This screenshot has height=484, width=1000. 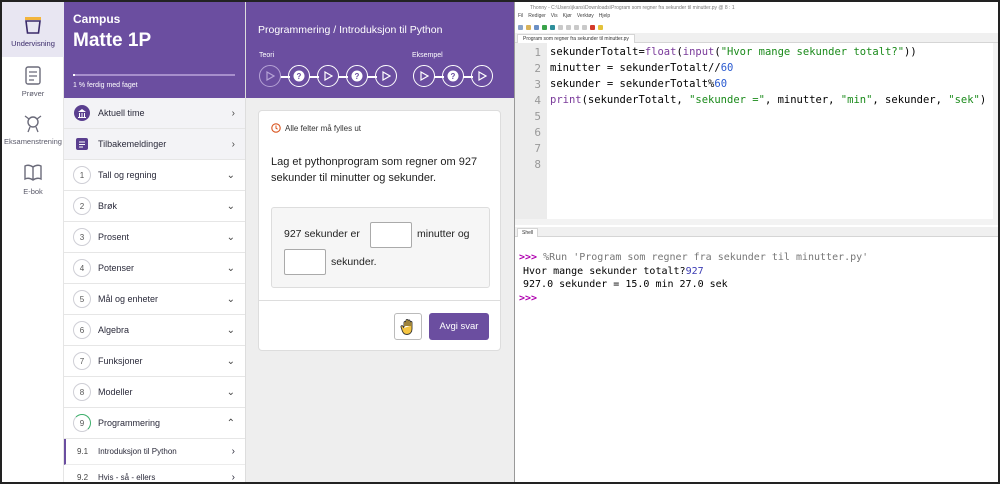 I want to click on sidebar-item-label: Funksjoner, so click(x=120, y=361).